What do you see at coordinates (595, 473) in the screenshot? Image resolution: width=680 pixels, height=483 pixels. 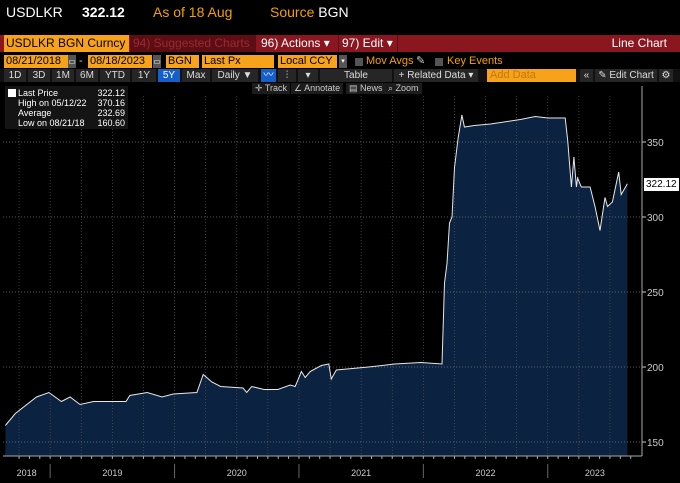 I see `x-tick-label: 2023` at bounding box center [595, 473].